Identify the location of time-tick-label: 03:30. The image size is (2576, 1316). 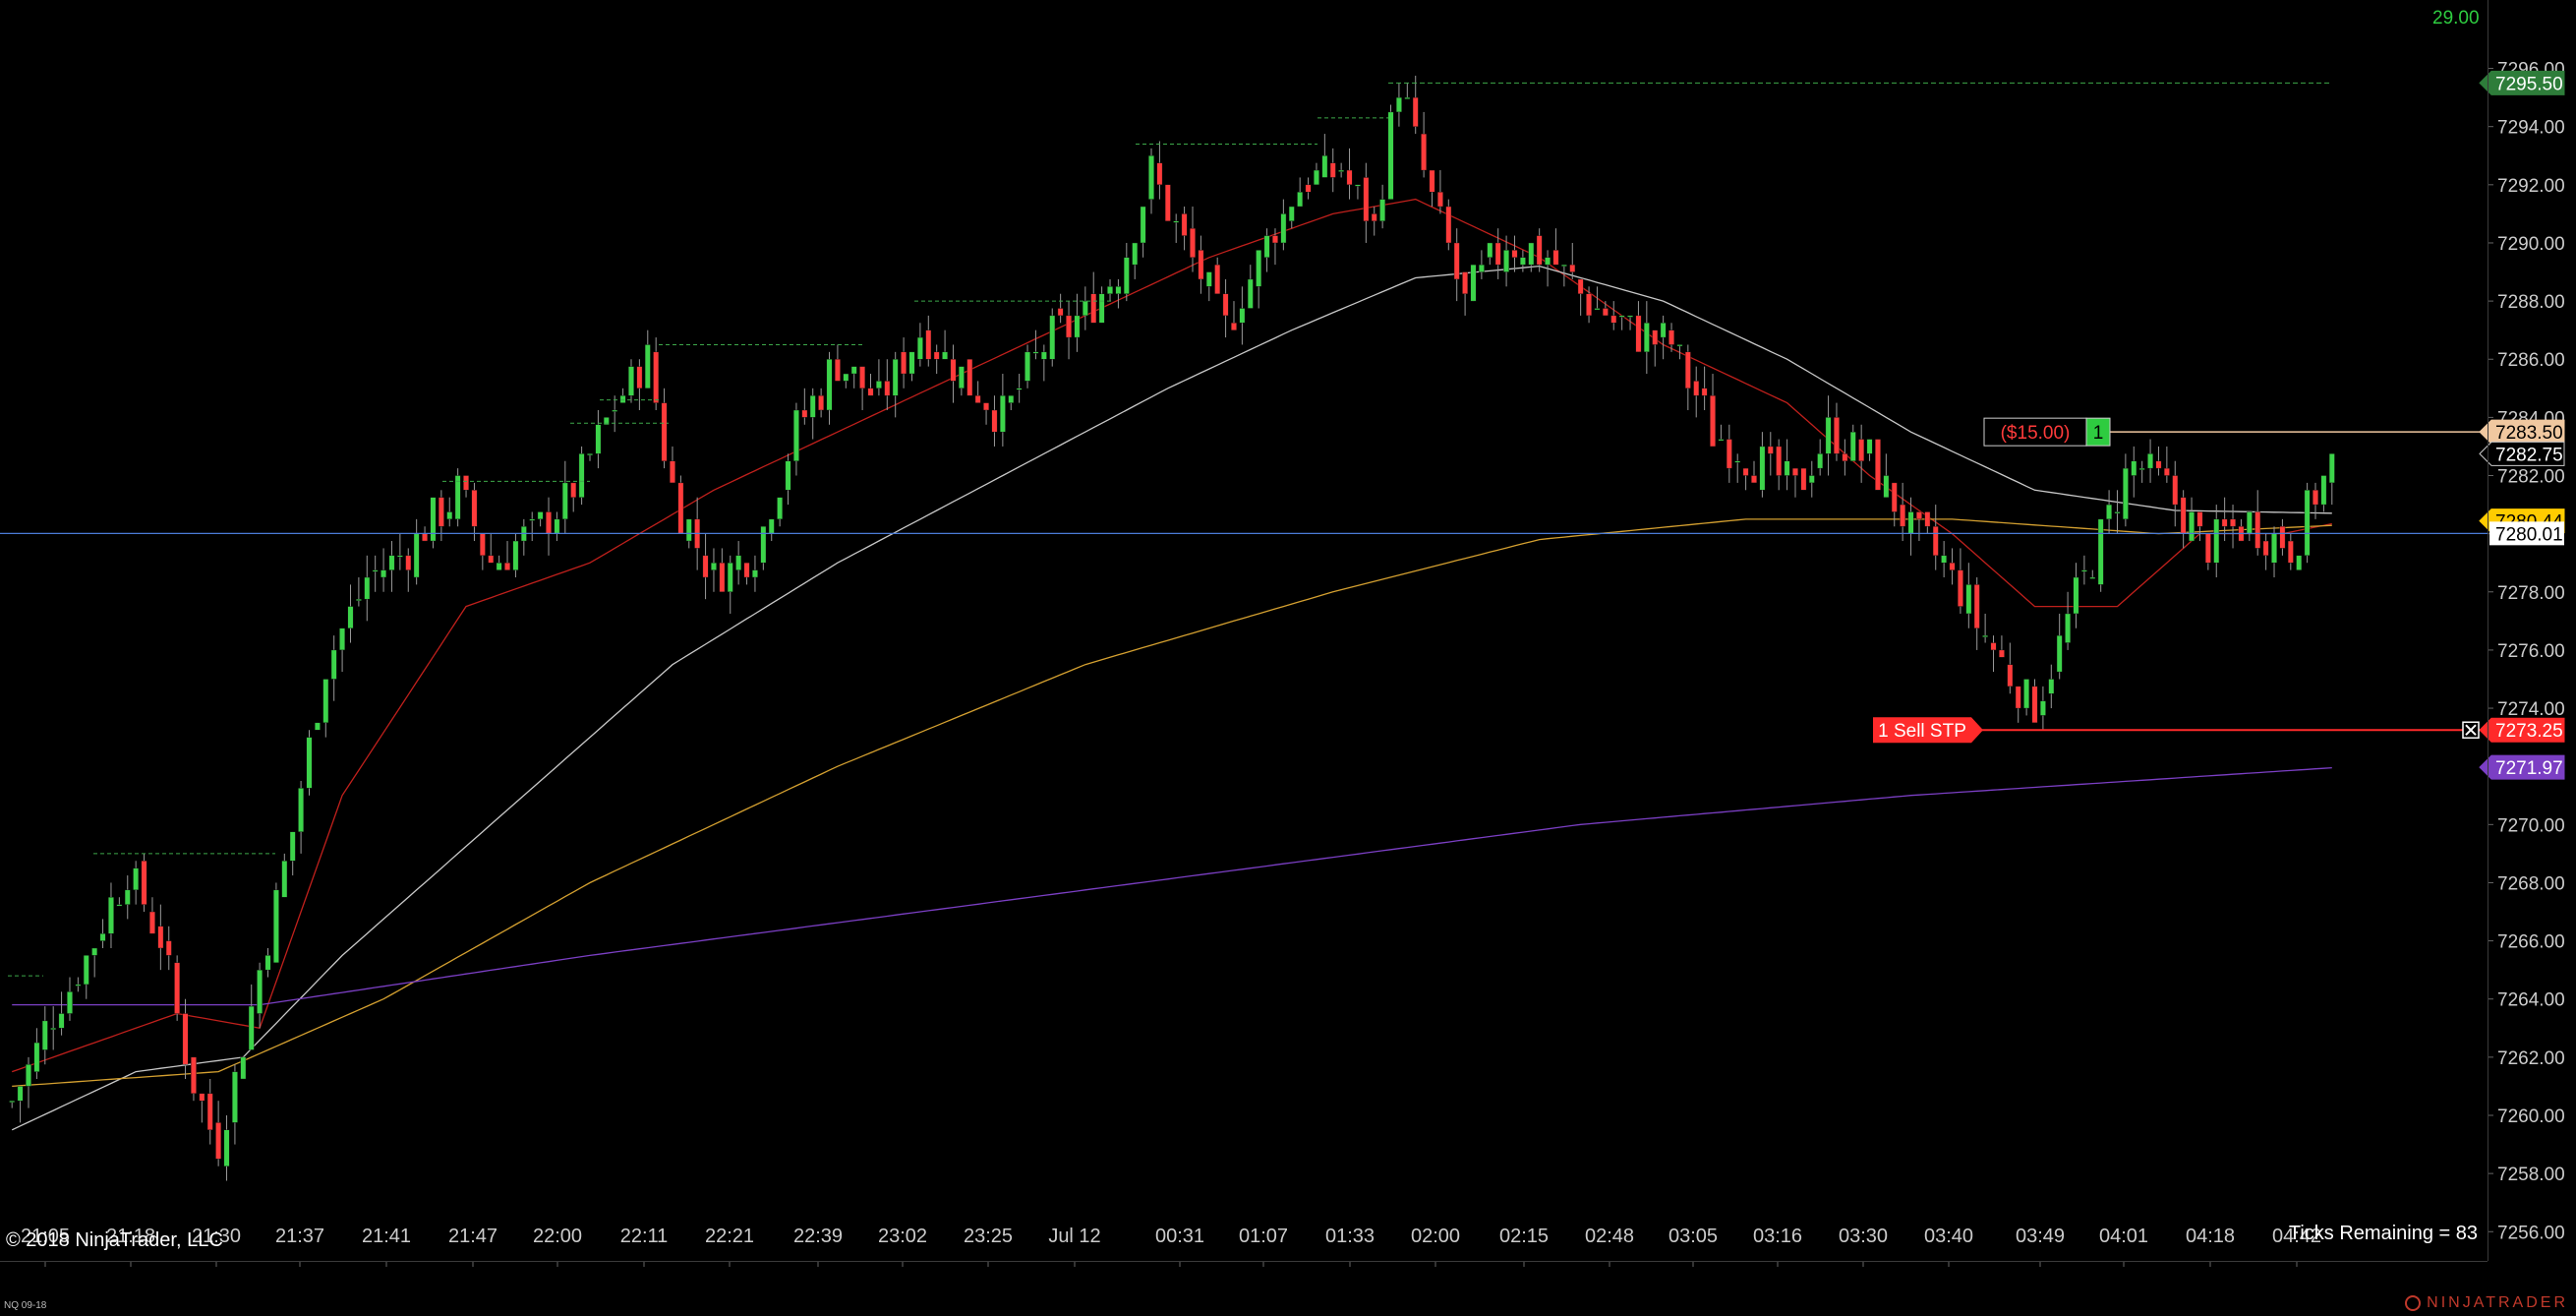
(1863, 1236).